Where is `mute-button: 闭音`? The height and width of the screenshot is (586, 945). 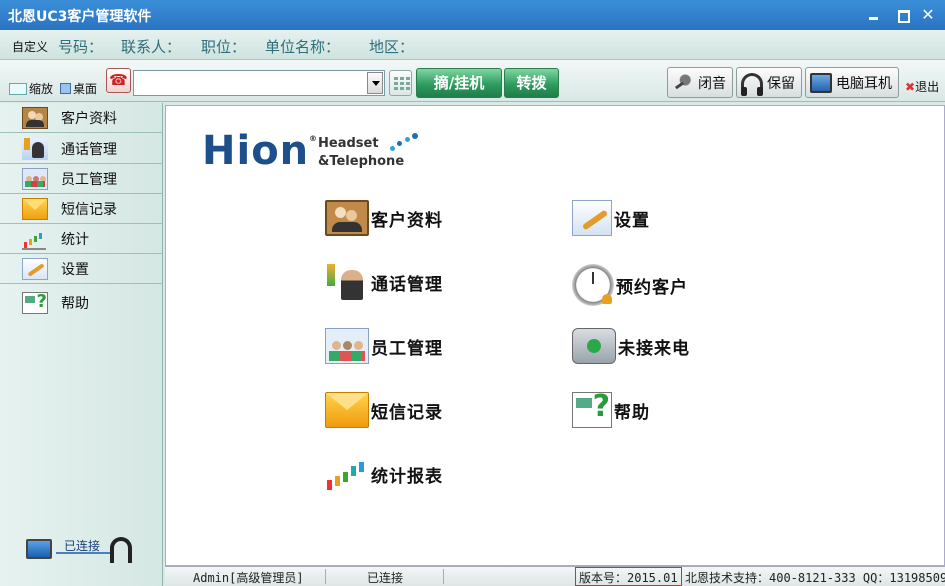 mute-button: 闭音 is located at coordinates (700, 82).